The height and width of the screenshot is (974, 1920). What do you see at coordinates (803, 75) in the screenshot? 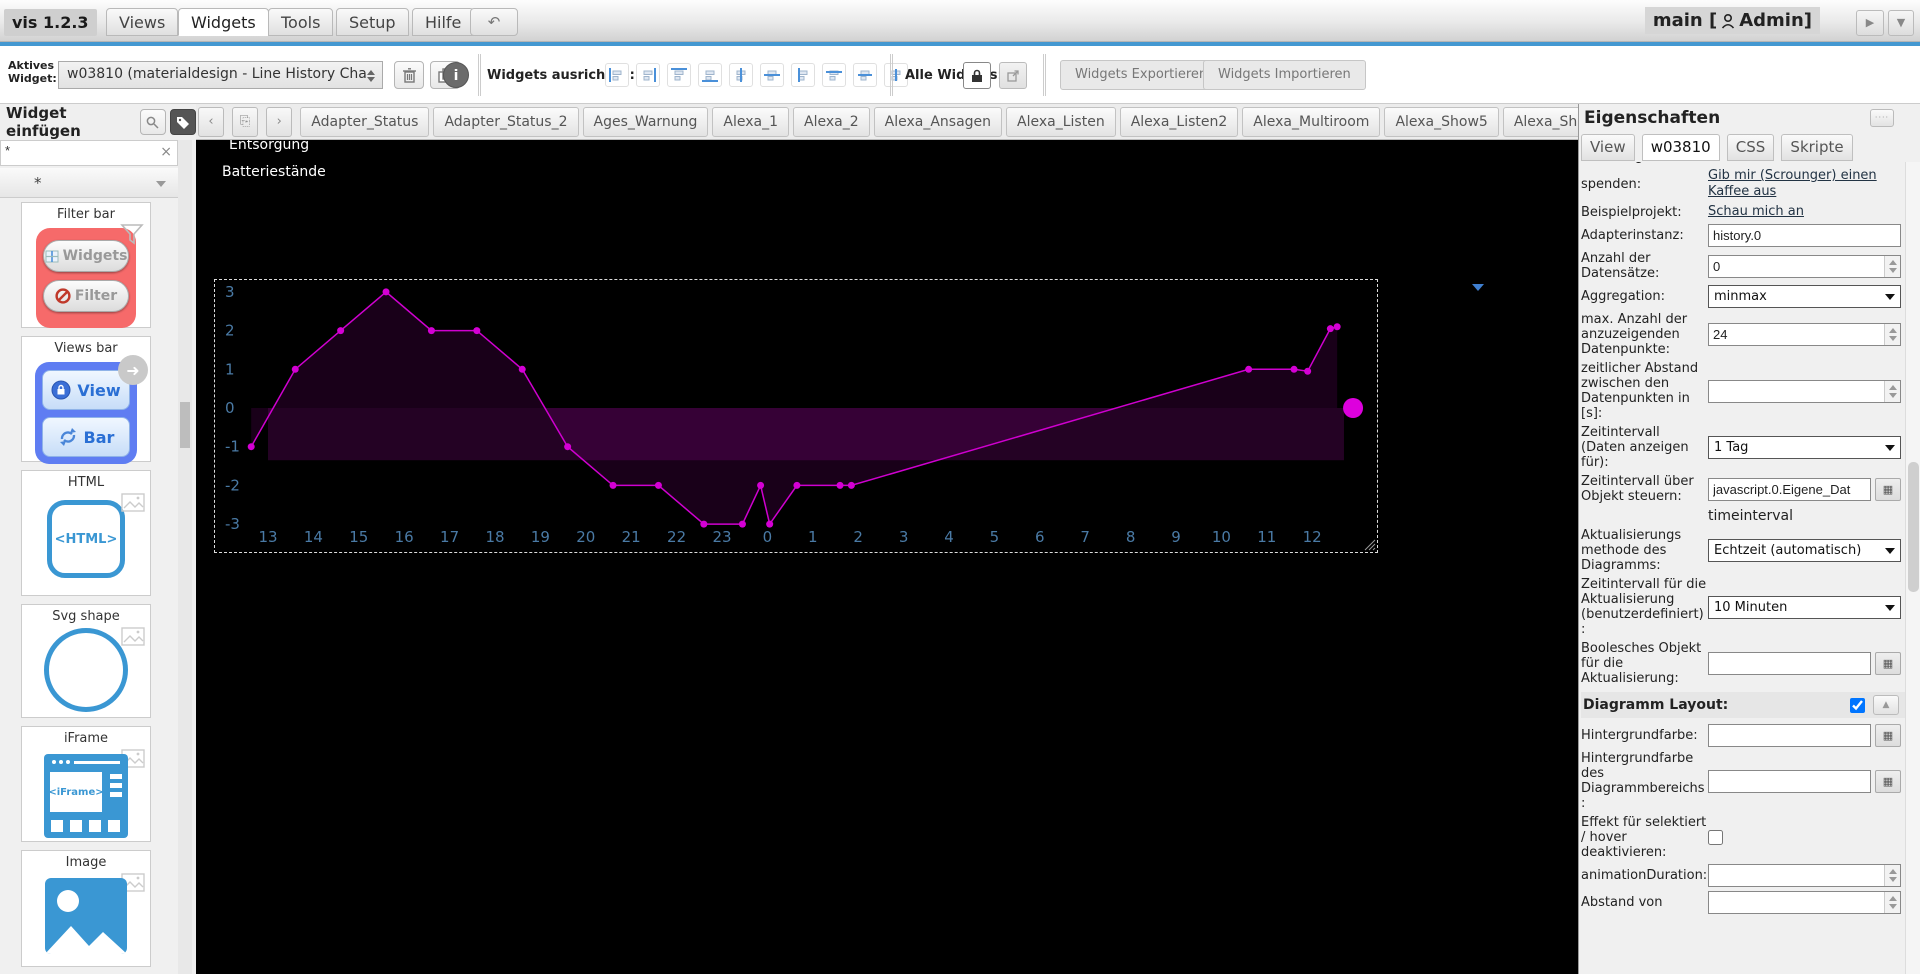
I see `distribute-horizontal-button` at bounding box center [803, 75].